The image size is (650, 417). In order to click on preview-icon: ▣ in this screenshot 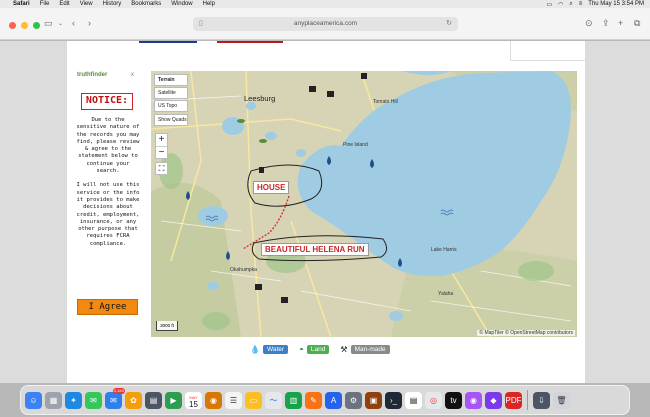, I will do `click(373, 400)`.